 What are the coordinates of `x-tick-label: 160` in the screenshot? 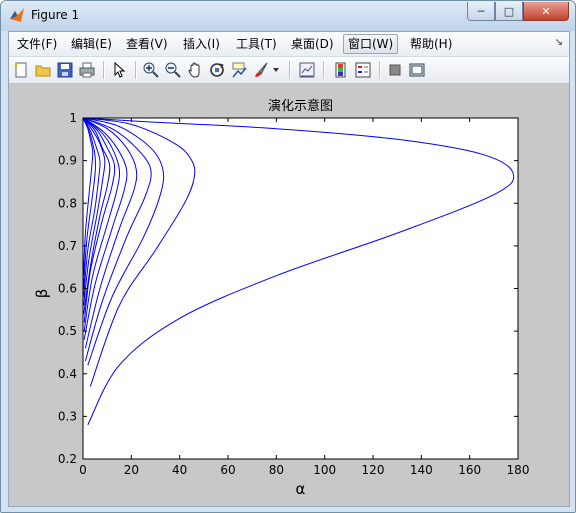 It's located at (469, 470).